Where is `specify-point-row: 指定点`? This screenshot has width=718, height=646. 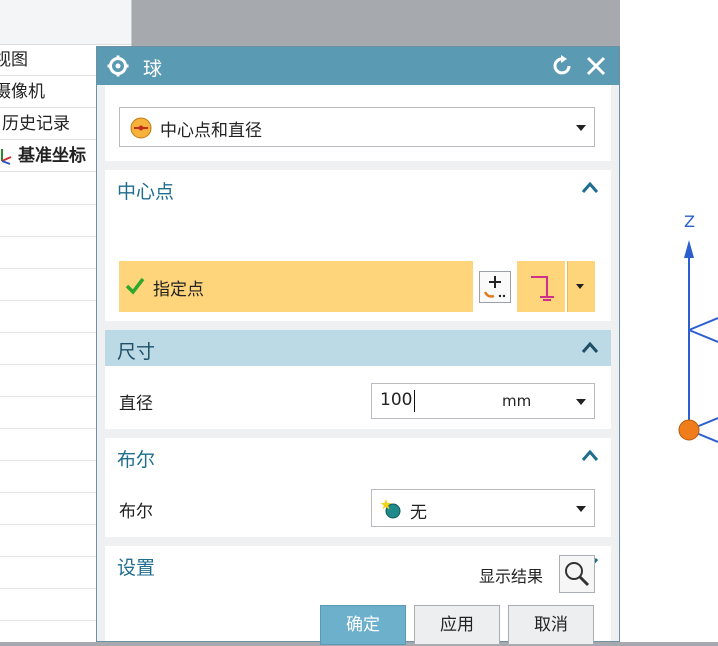 specify-point-row: 指定点 is located at coordinates (296, 286).